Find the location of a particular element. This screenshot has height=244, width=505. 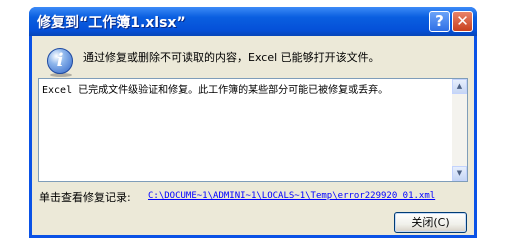

scroll-up-arrow-icon: ▲ is located at coordinates (459, 86).